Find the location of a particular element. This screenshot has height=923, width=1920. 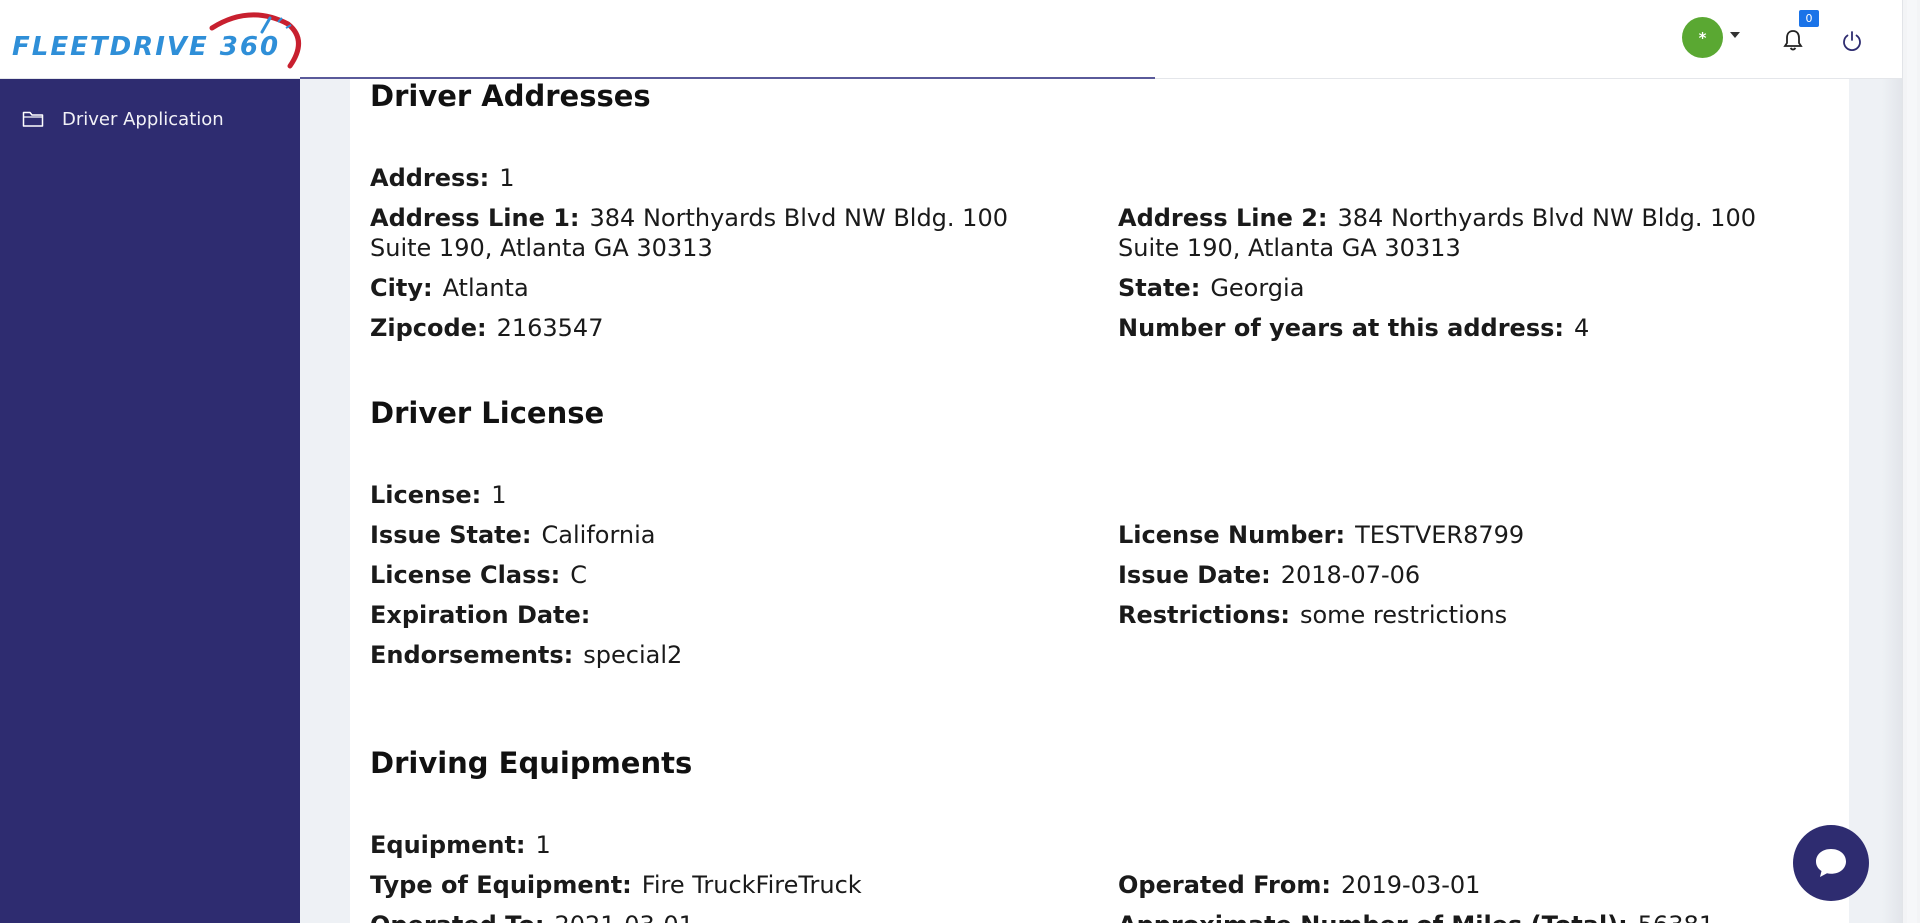

restrictions-row: Restrictions: some restrictions is located at coordinates (1313, 615).